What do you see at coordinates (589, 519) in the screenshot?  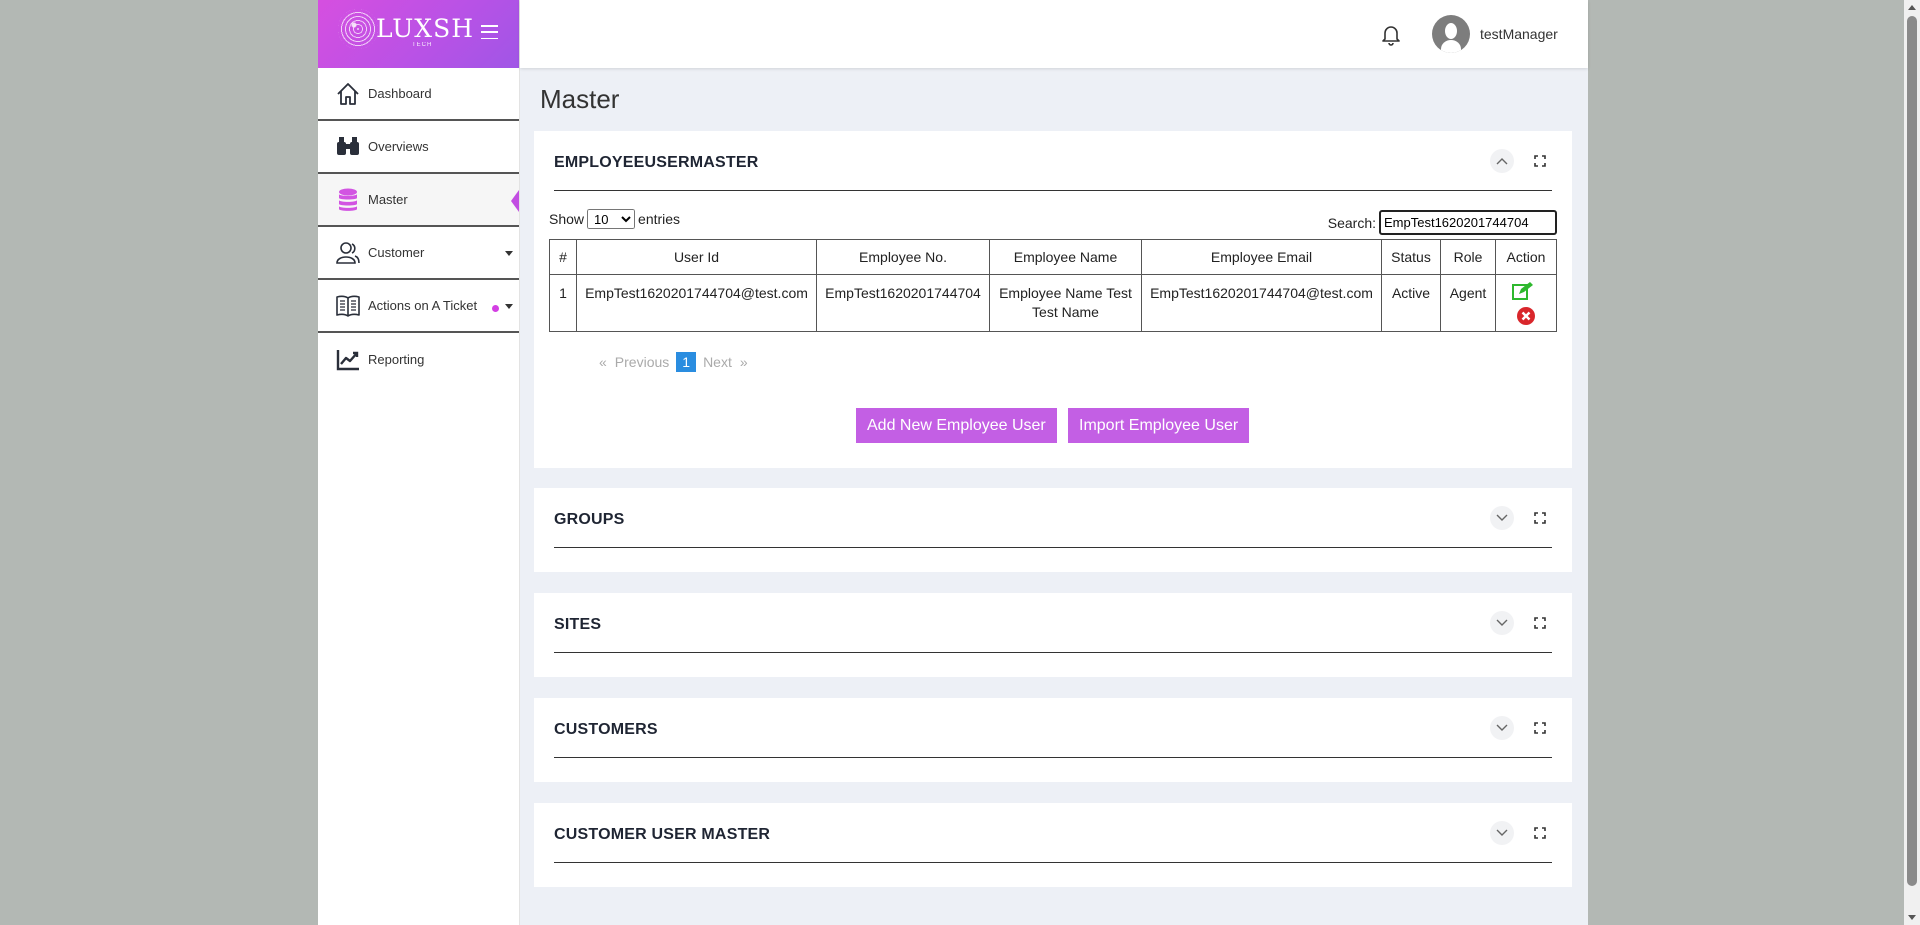 I see `panel-title: GROUPS` at bounding box center [589, 519].